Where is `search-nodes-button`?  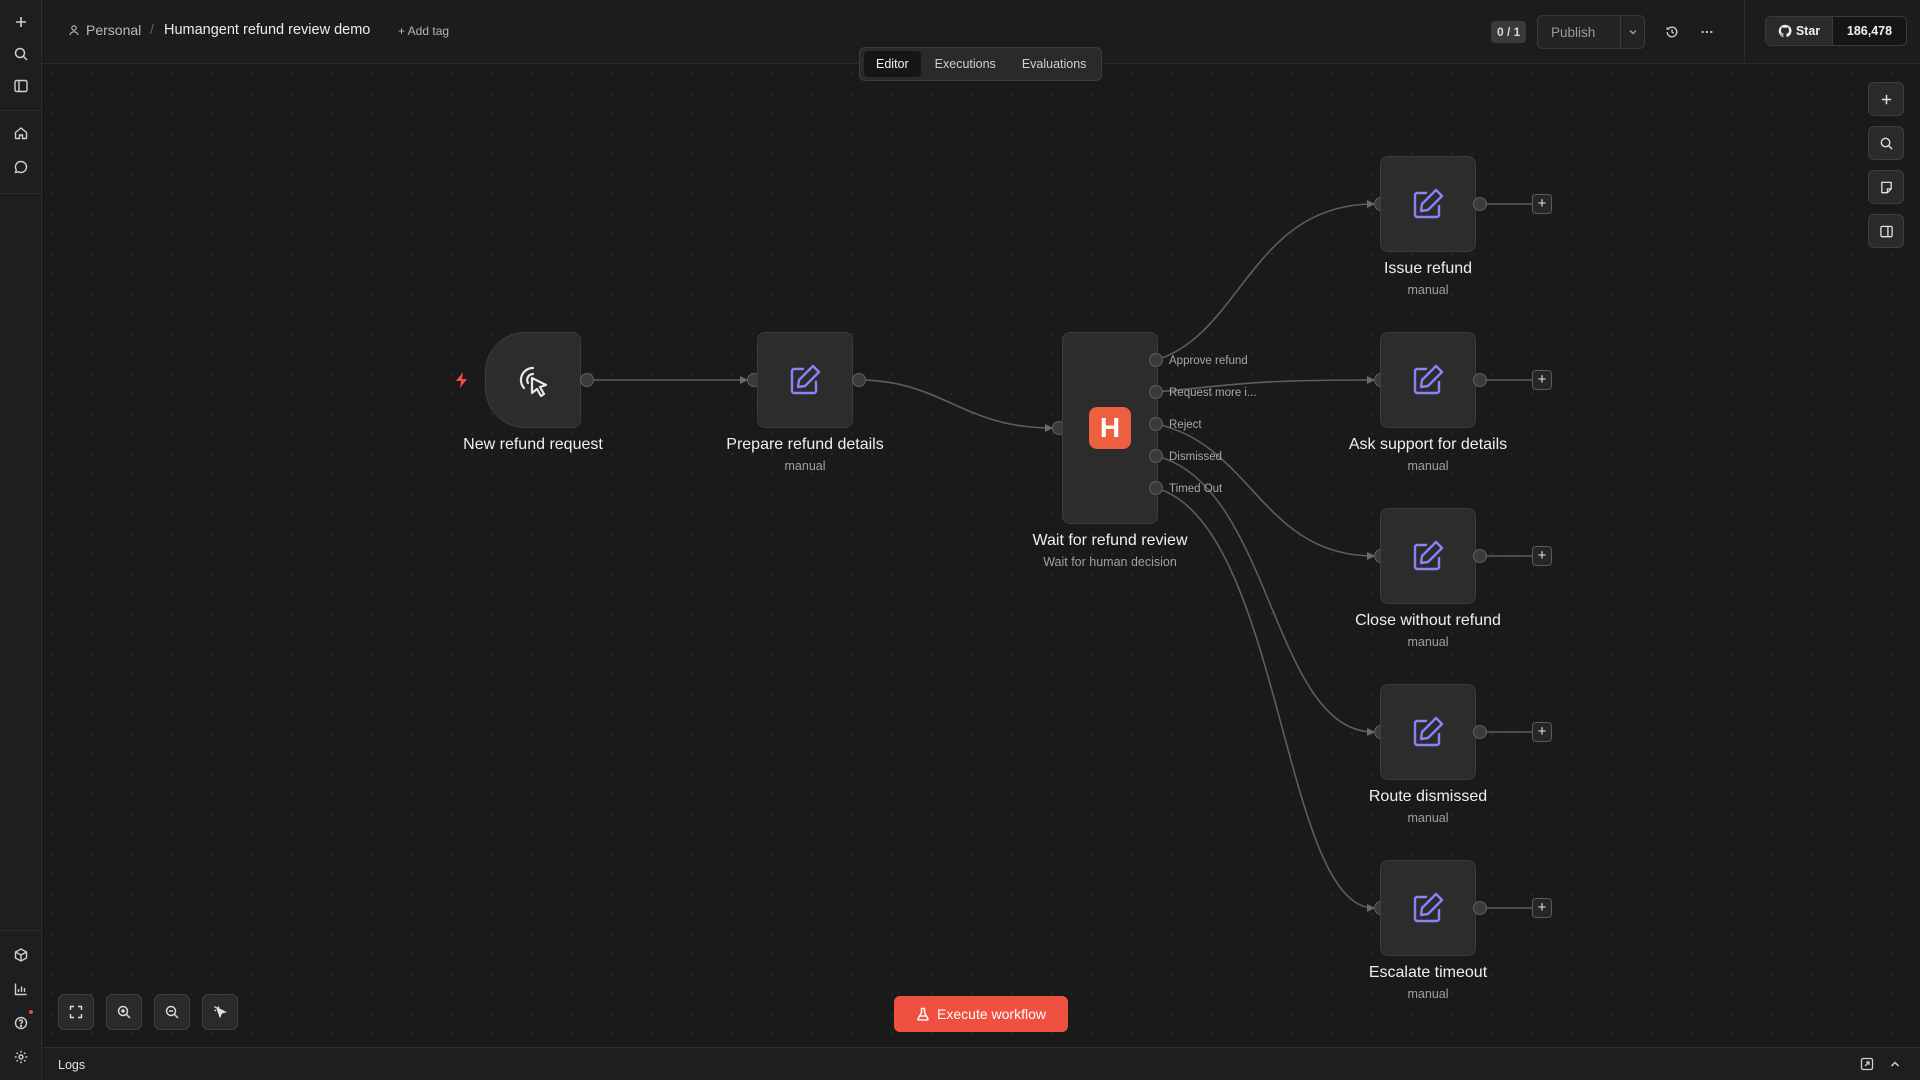 search-nodes-button is located at coordinates (1886, 143).